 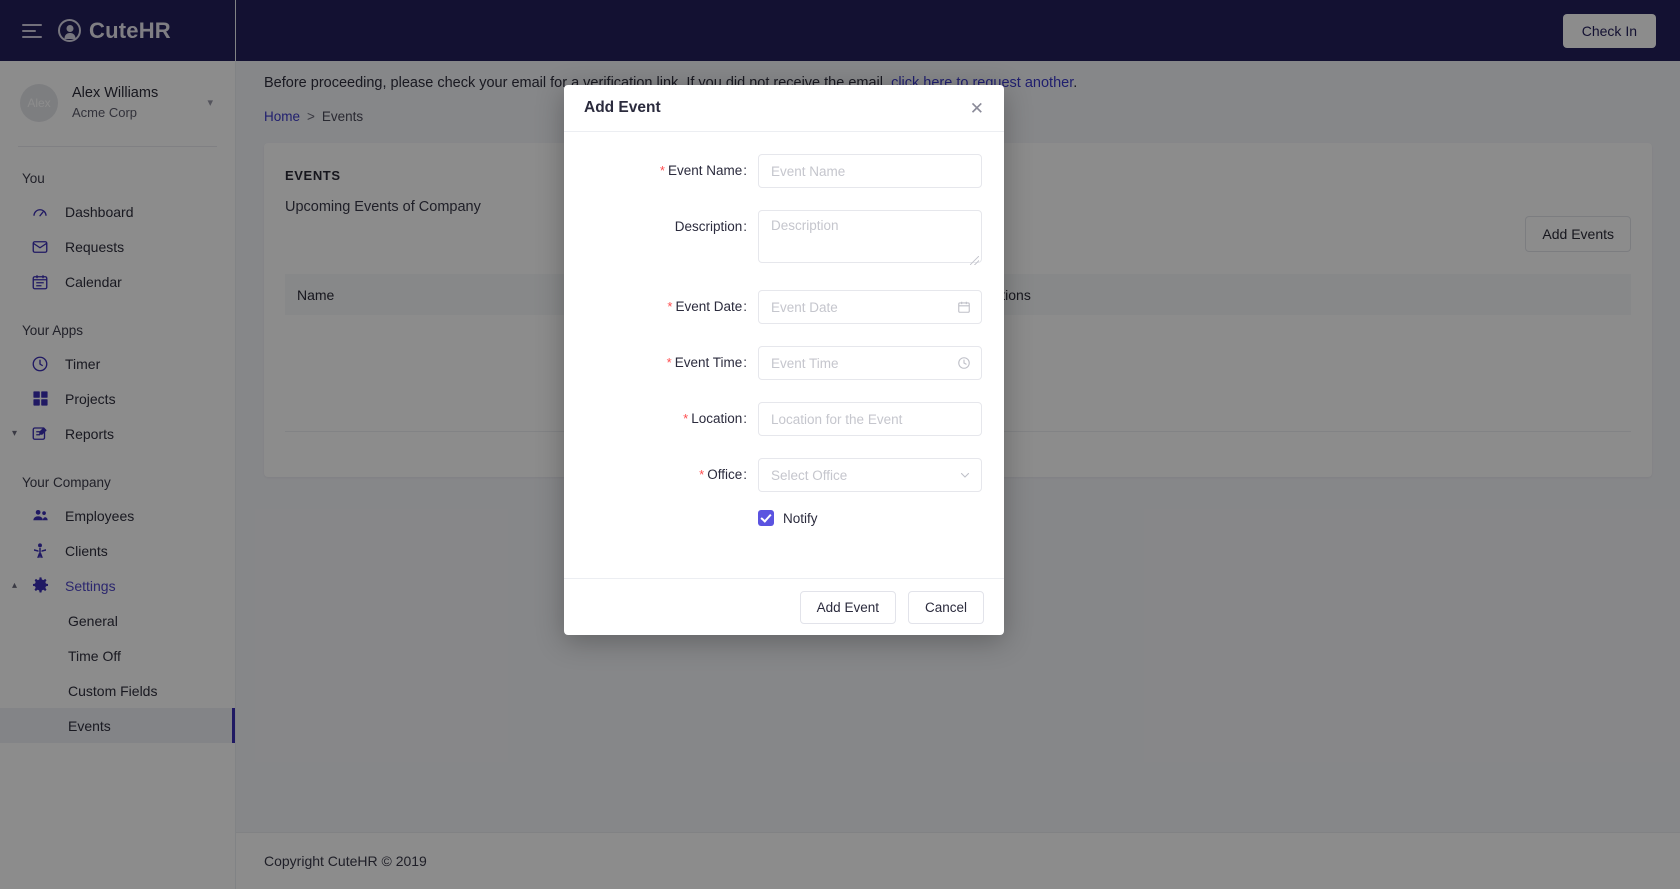 What do you see at coordinates (784, 606) in the screenshot?
I see `modal-footer: Add Event Cancel` at bounding box center [784, 606].